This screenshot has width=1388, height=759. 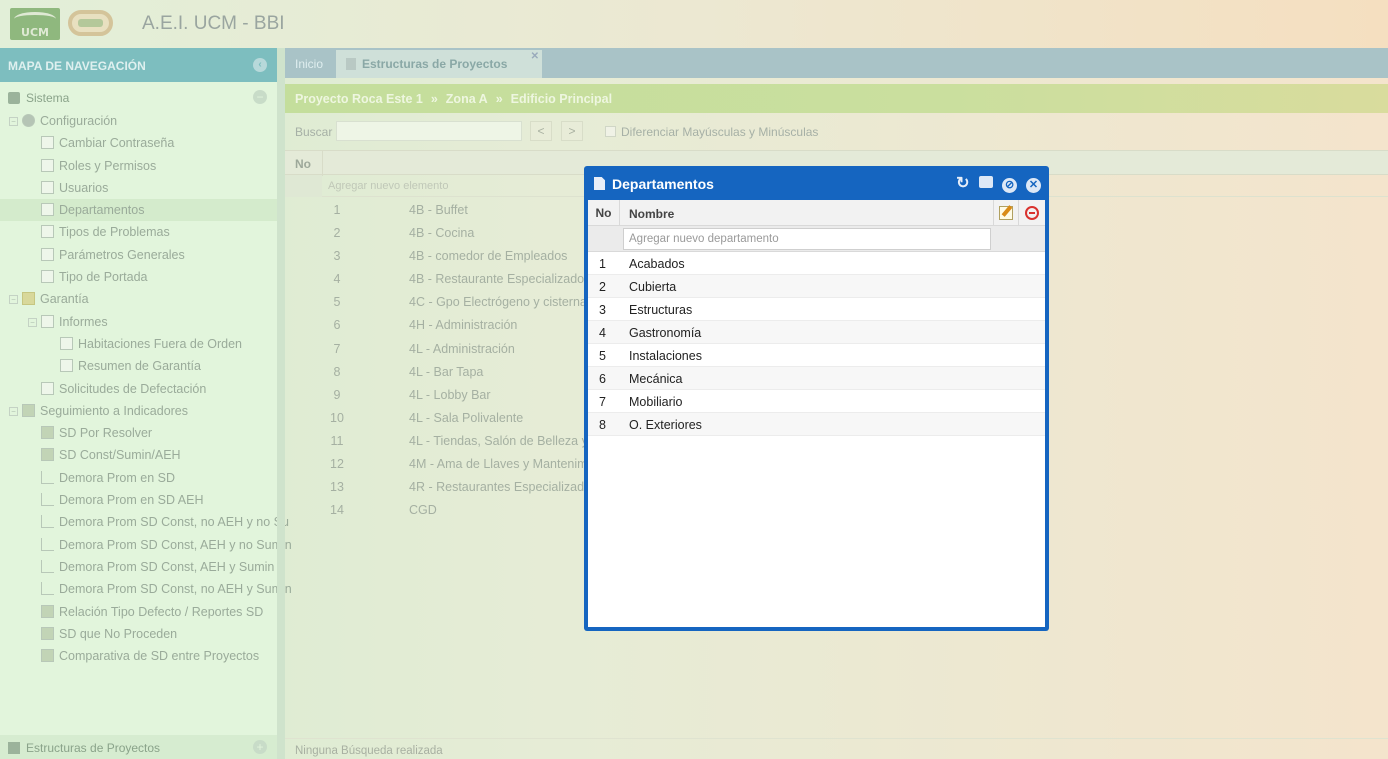 What do you see at coordinates (47, 143) in the screenshot?
I see `lock-icon` at bounding box center [47, 143].